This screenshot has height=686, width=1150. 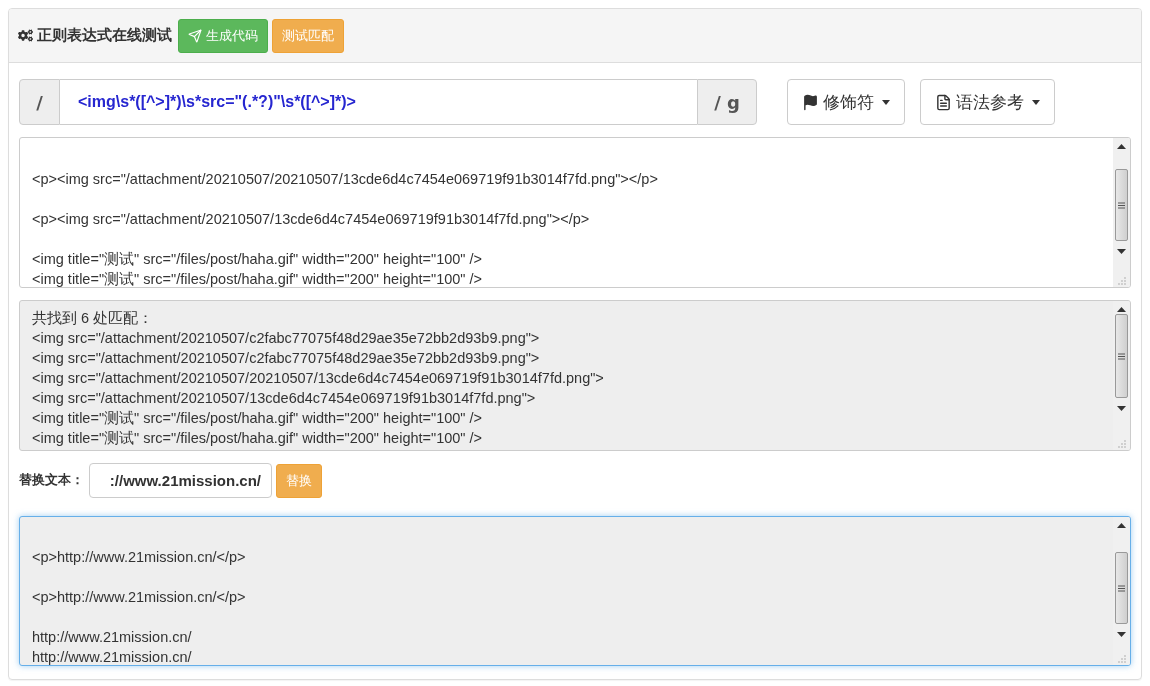 What do you see at coordinates (195, 35) in the screenshot?
I see `paper-plane-icon` at bounding box center [195, 35].